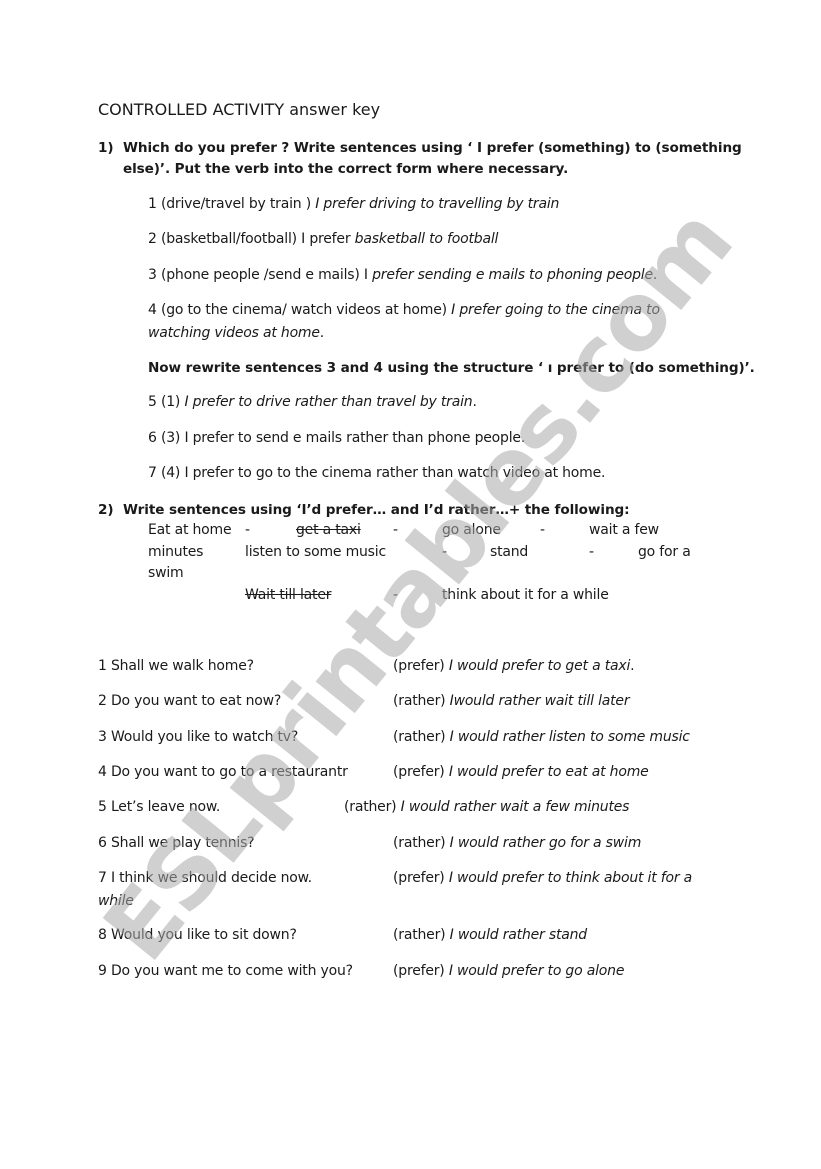  I want to click on s2-item-2-question: 2 Do you want to eat now?, so click(190, 701).